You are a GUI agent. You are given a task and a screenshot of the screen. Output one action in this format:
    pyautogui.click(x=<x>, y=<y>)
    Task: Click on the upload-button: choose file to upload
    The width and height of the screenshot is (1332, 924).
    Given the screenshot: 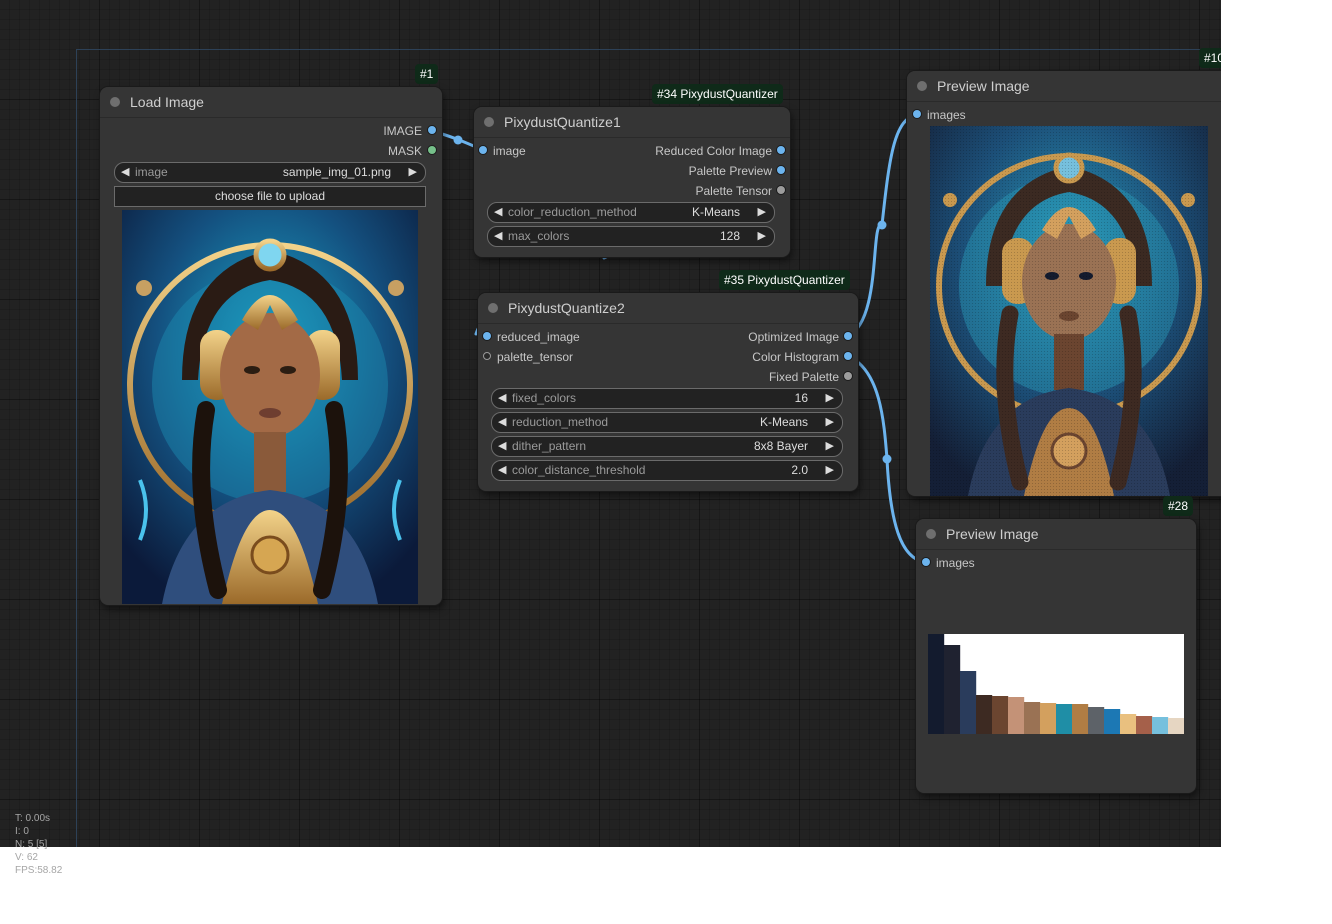 What is the action you would take?
    pyautogui.click(x=270, y=196)
    